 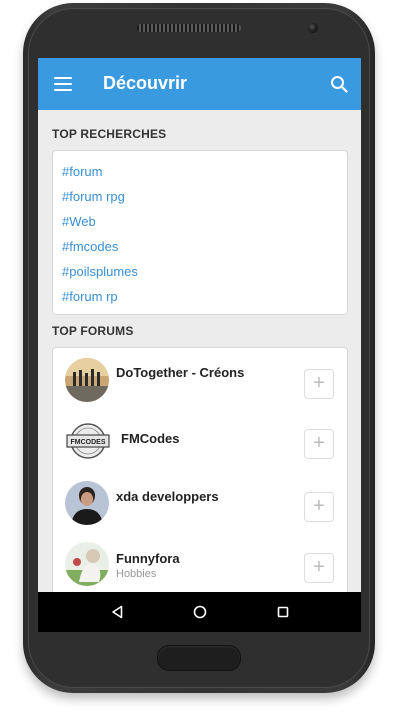 I want to click on search-tag: #fmcodes, so click(x=90, y=246).